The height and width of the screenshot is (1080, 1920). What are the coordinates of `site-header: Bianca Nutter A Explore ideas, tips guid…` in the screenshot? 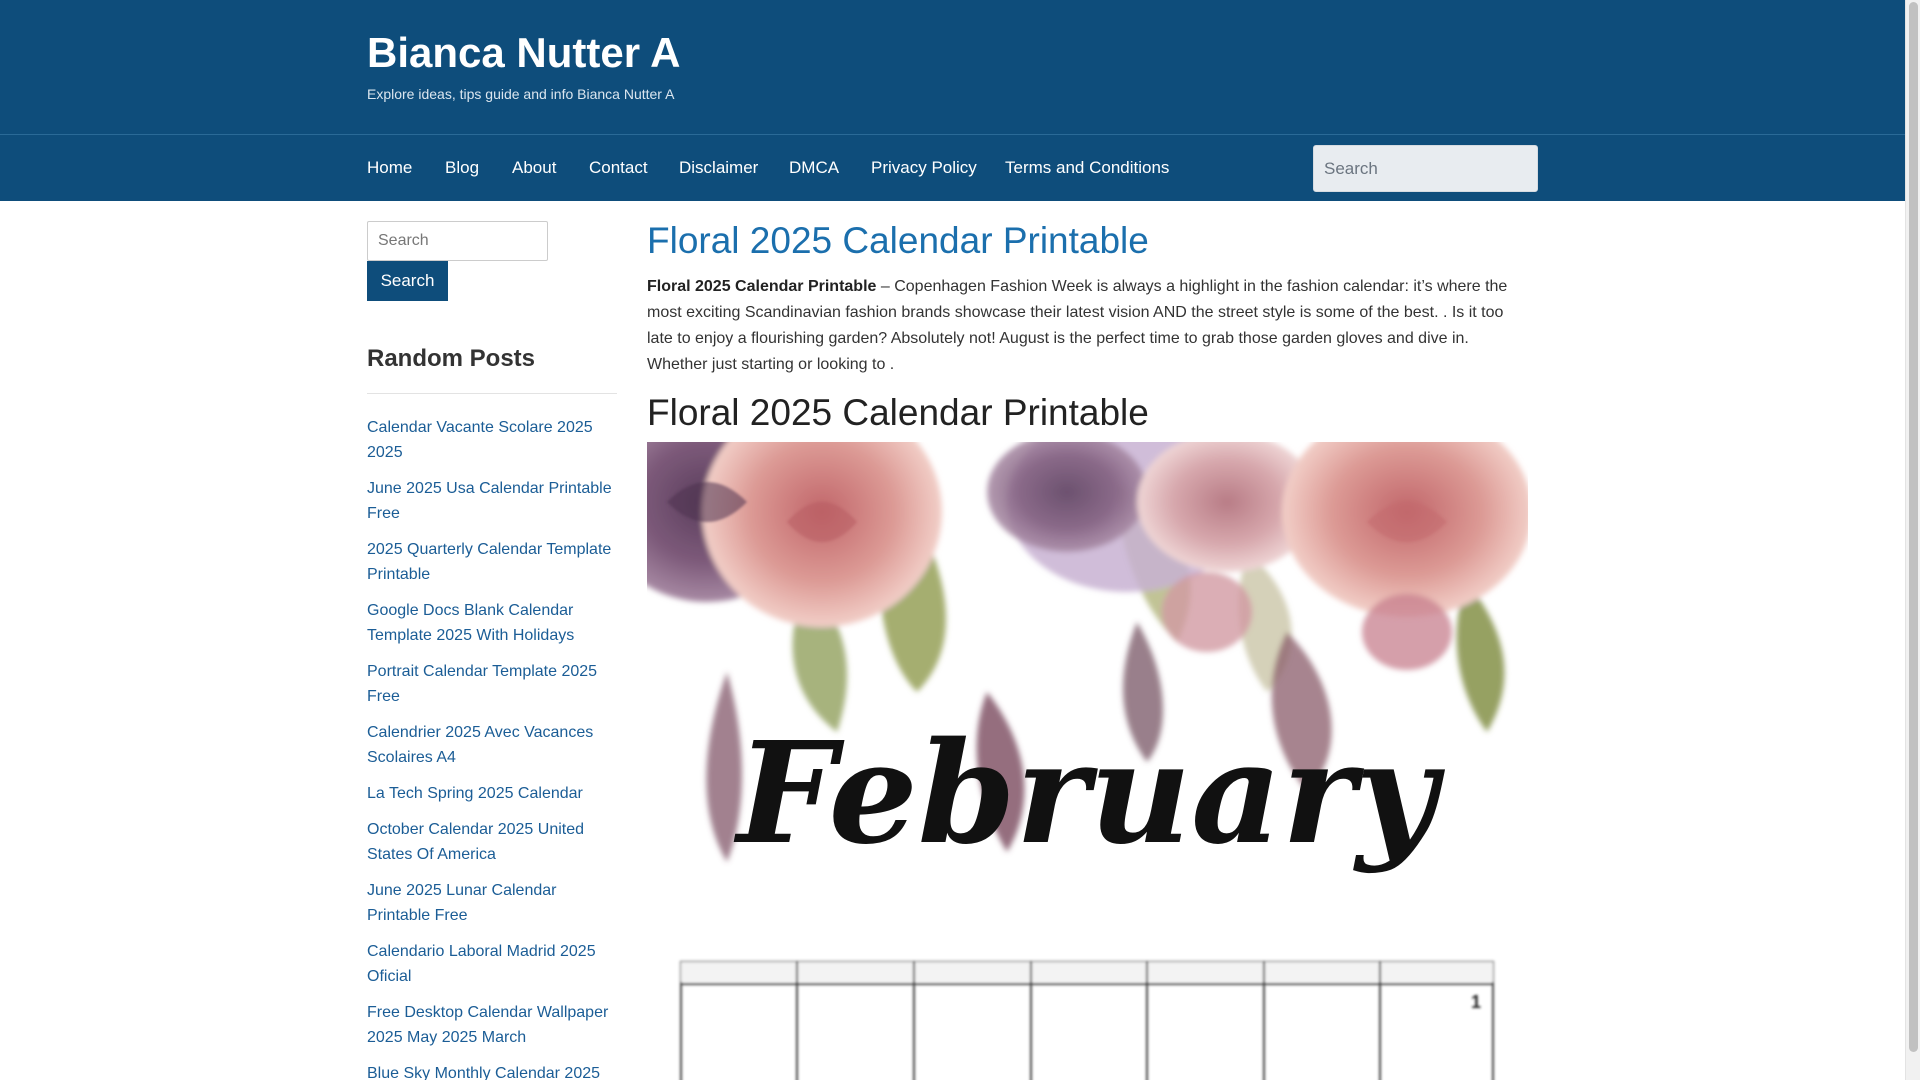 It's located at (952, 67).